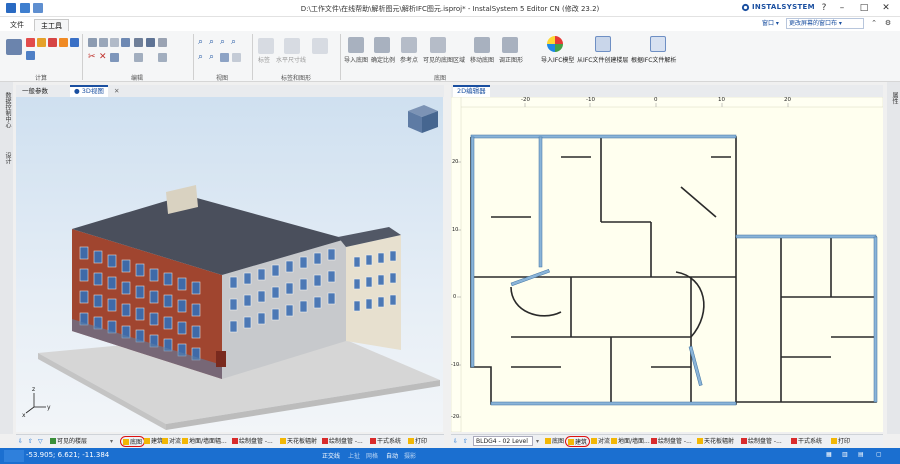 Image resolution: width=900 pixels, height=464 pixels. What do you see at coordinates (331, 455) in the screenshot?
I see `ortho-toggle: 正交线` at bounding box center [331, 455].